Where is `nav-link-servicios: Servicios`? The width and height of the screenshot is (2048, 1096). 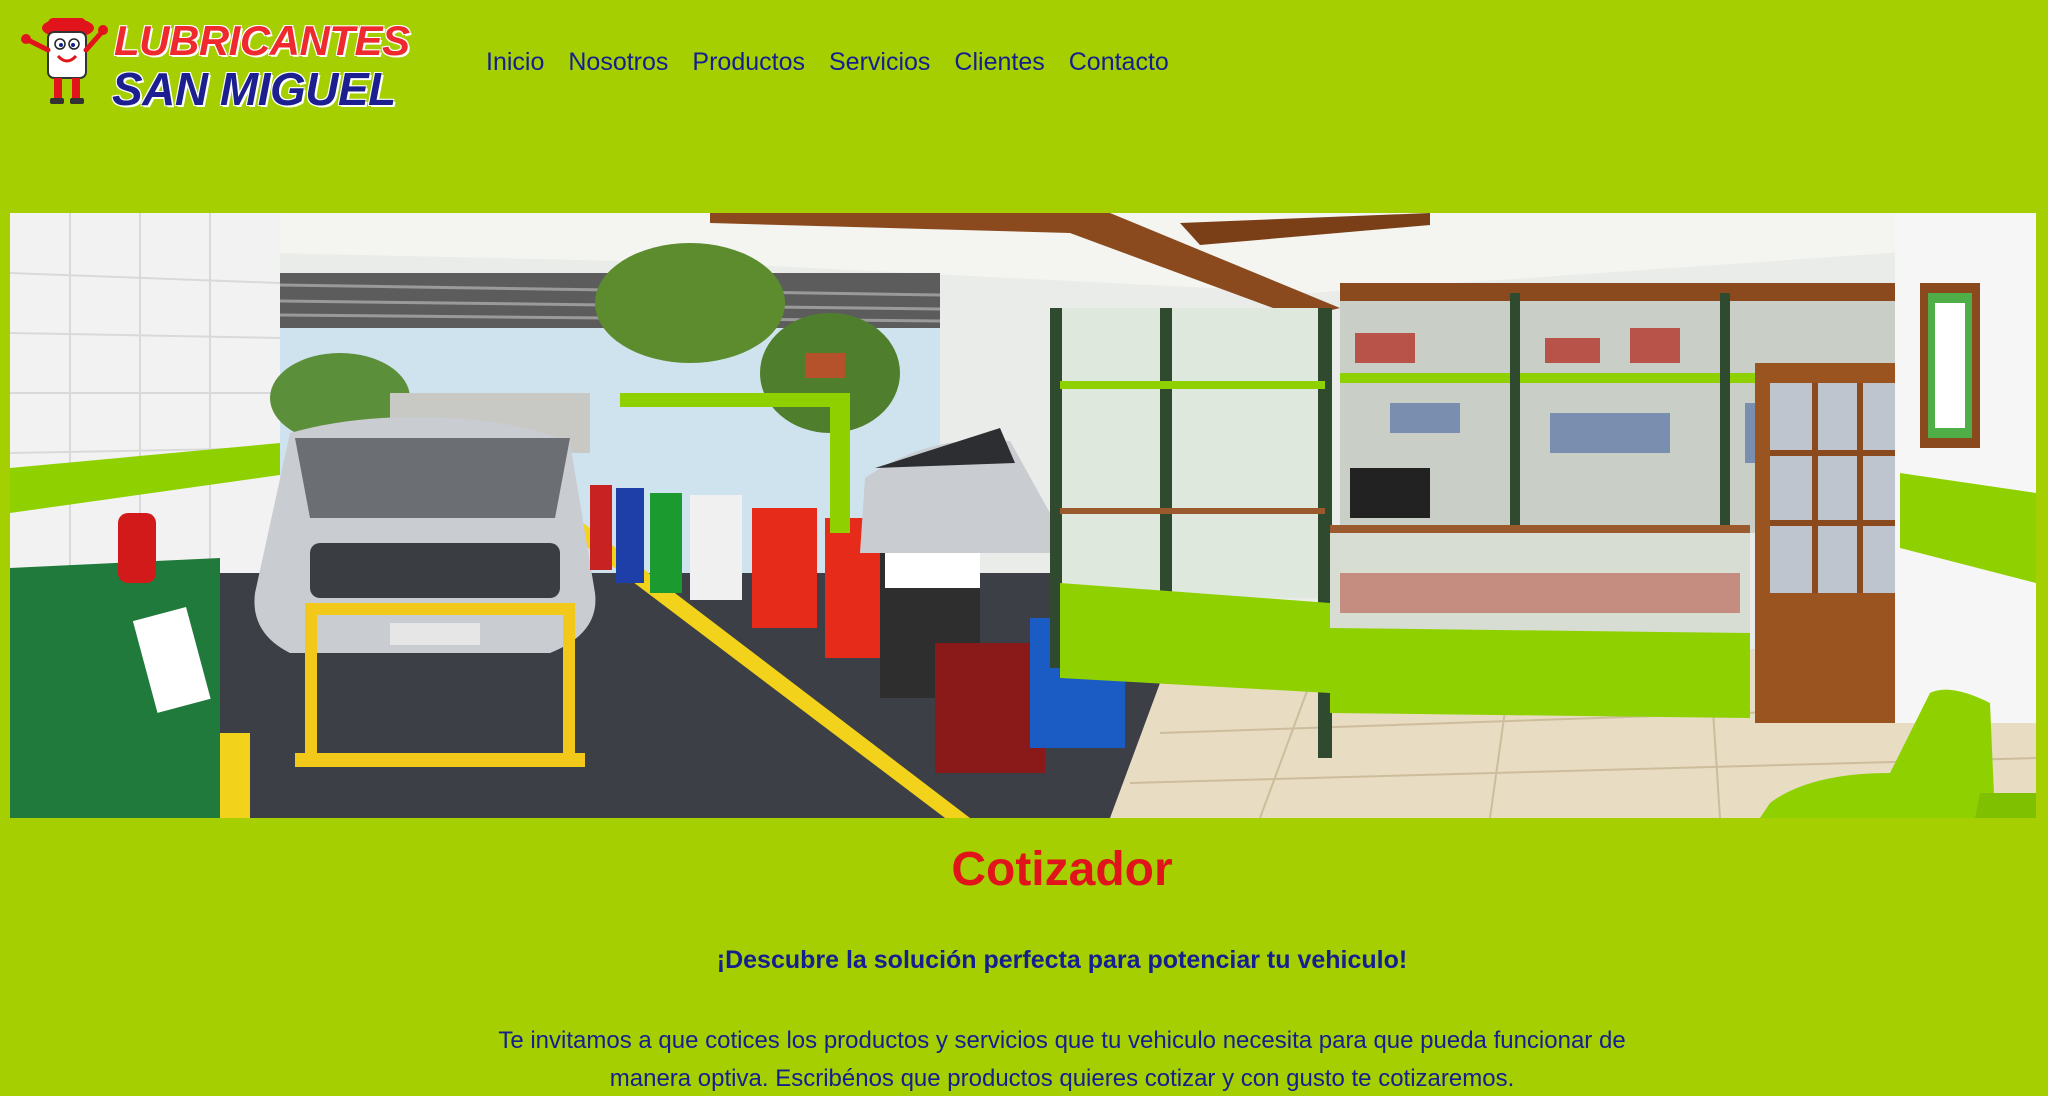
nav-link-servicios: Servicios is located at coordinates (879, 62).